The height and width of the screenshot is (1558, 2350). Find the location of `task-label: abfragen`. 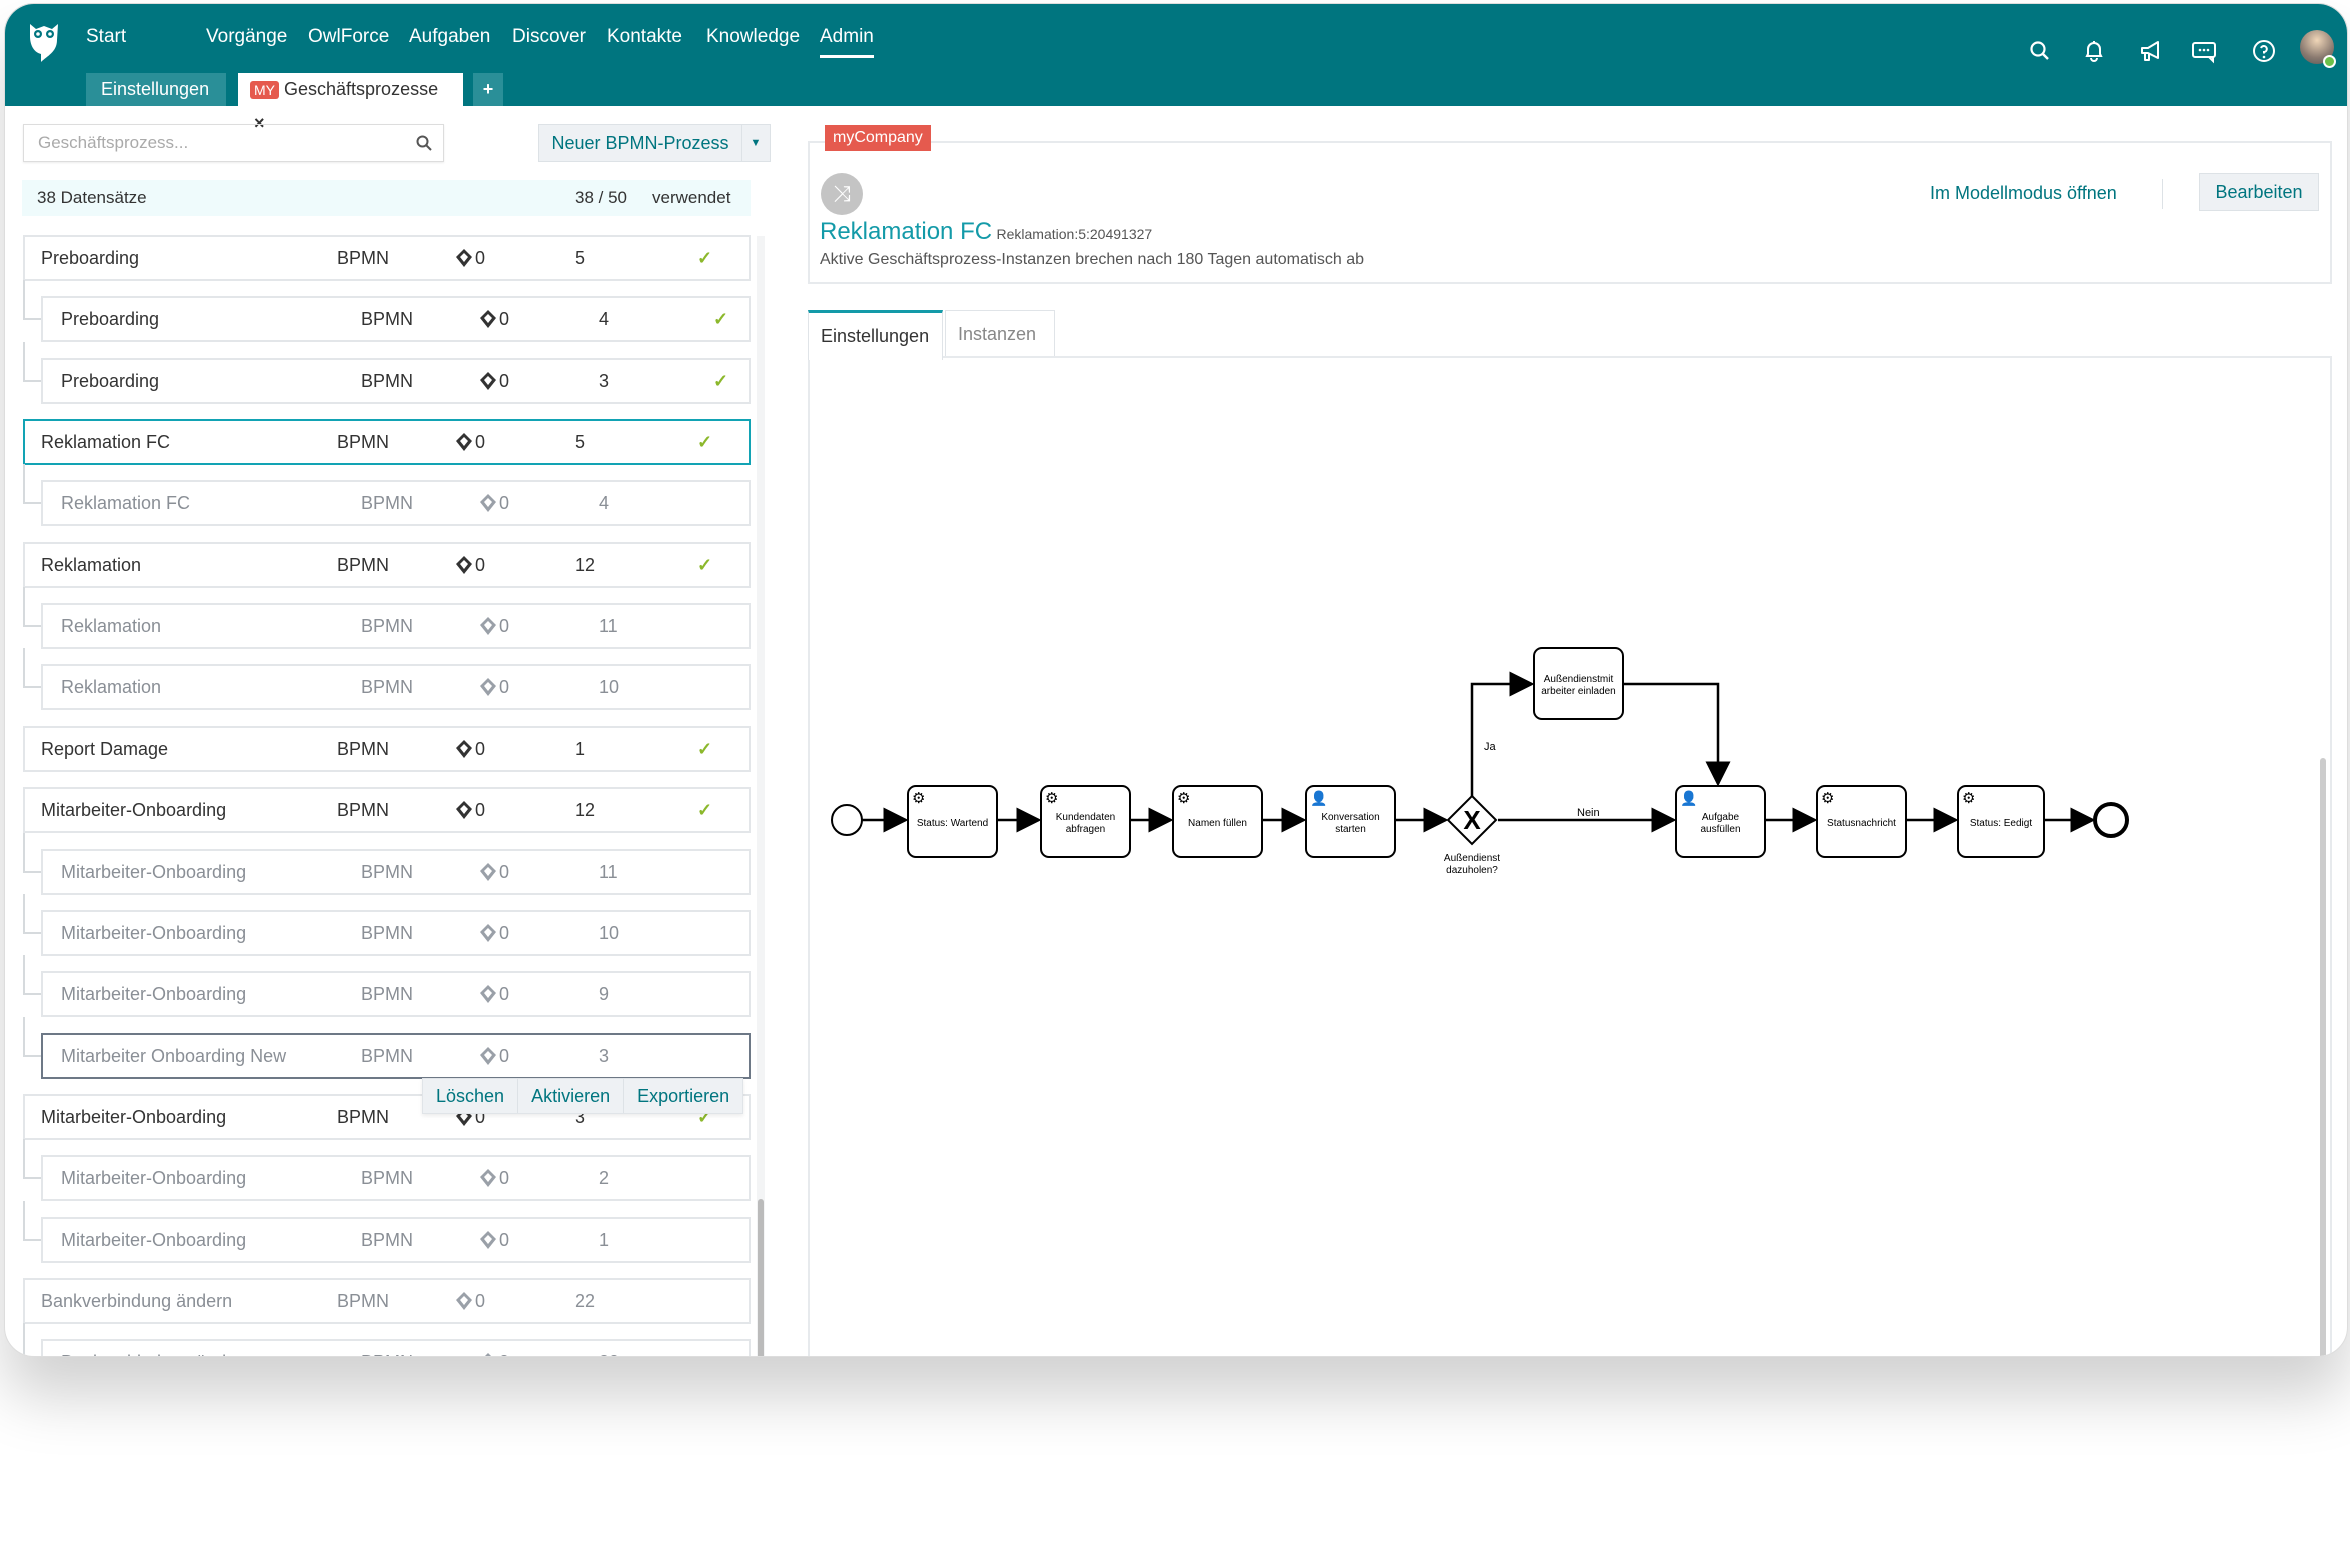

task-label: abfragen is located at coordinates (1085, 829).